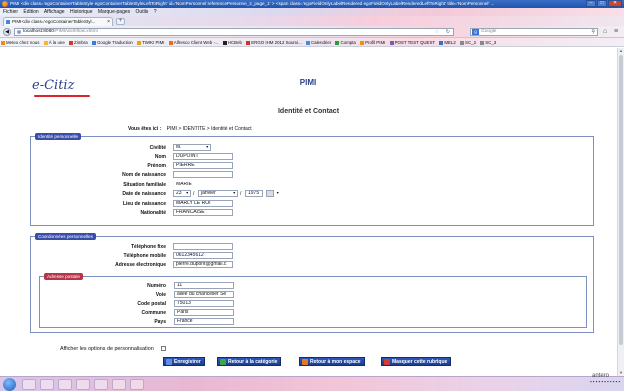  I want to click on date-month-select: janvier ▼, so click(218, 193).